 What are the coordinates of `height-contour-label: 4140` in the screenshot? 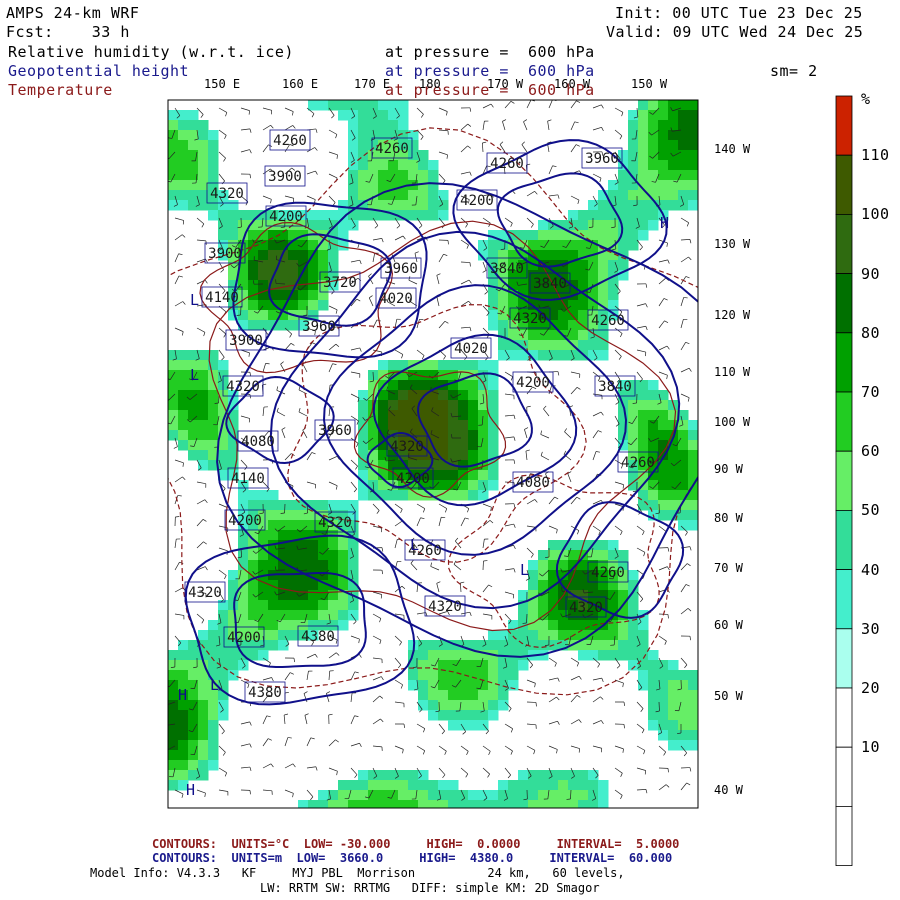 It's located at (222, 297).